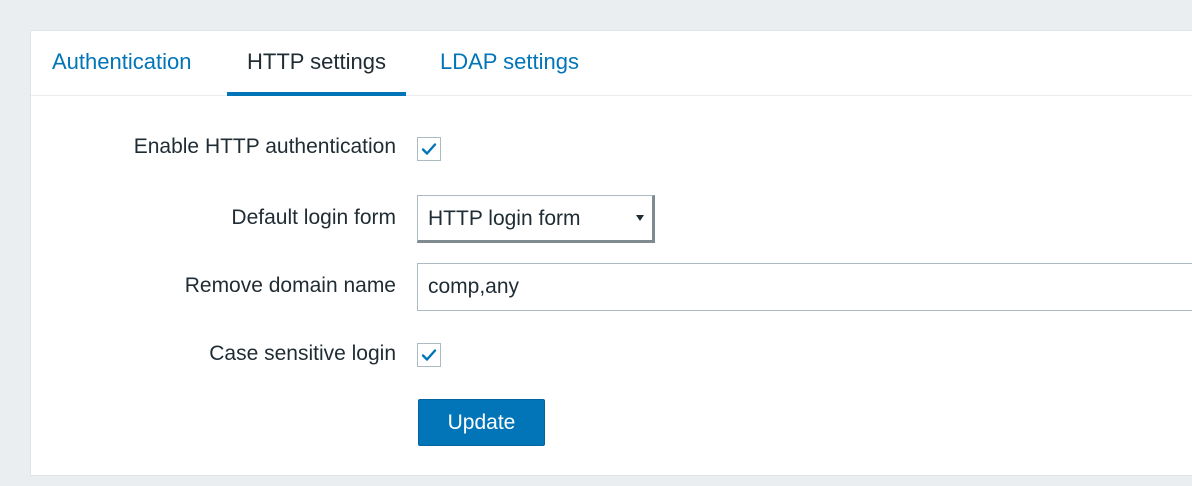  What do you see at coordinates (264, 146) in the screenshot?
I see `enable-http-auth-label: Enable HTTP authentication` at bounding box center [264, 146].